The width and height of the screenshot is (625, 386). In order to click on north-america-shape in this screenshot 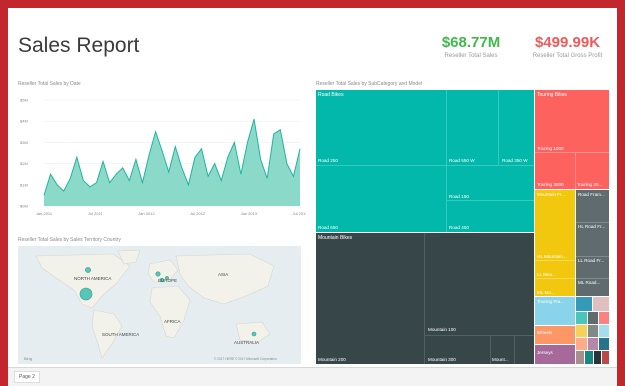, I will do `click(83, 281)`.